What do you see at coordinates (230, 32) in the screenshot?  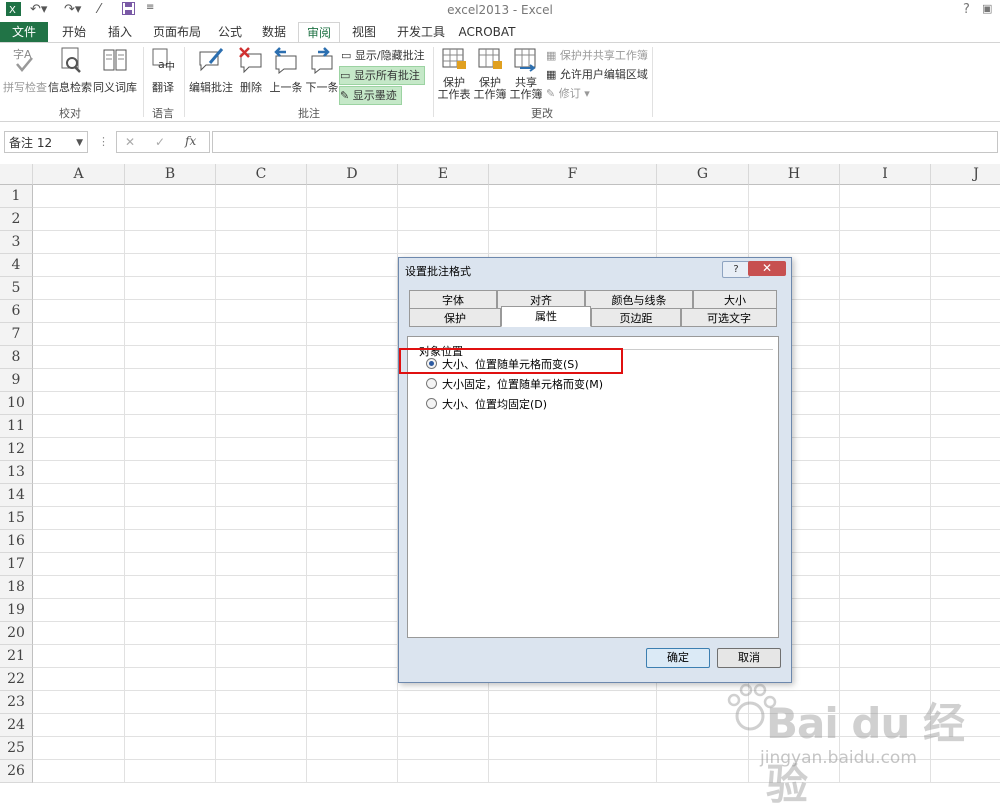 I see `tab-formulas: 公式` at bounding box center [230, 32].